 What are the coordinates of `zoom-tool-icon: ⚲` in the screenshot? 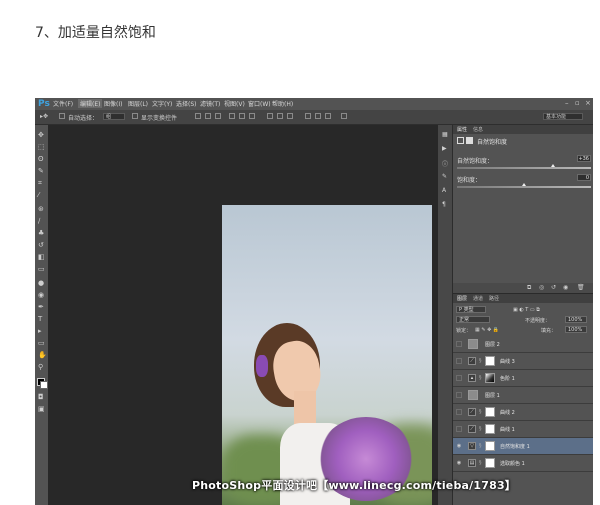 It's located at (40, 367).